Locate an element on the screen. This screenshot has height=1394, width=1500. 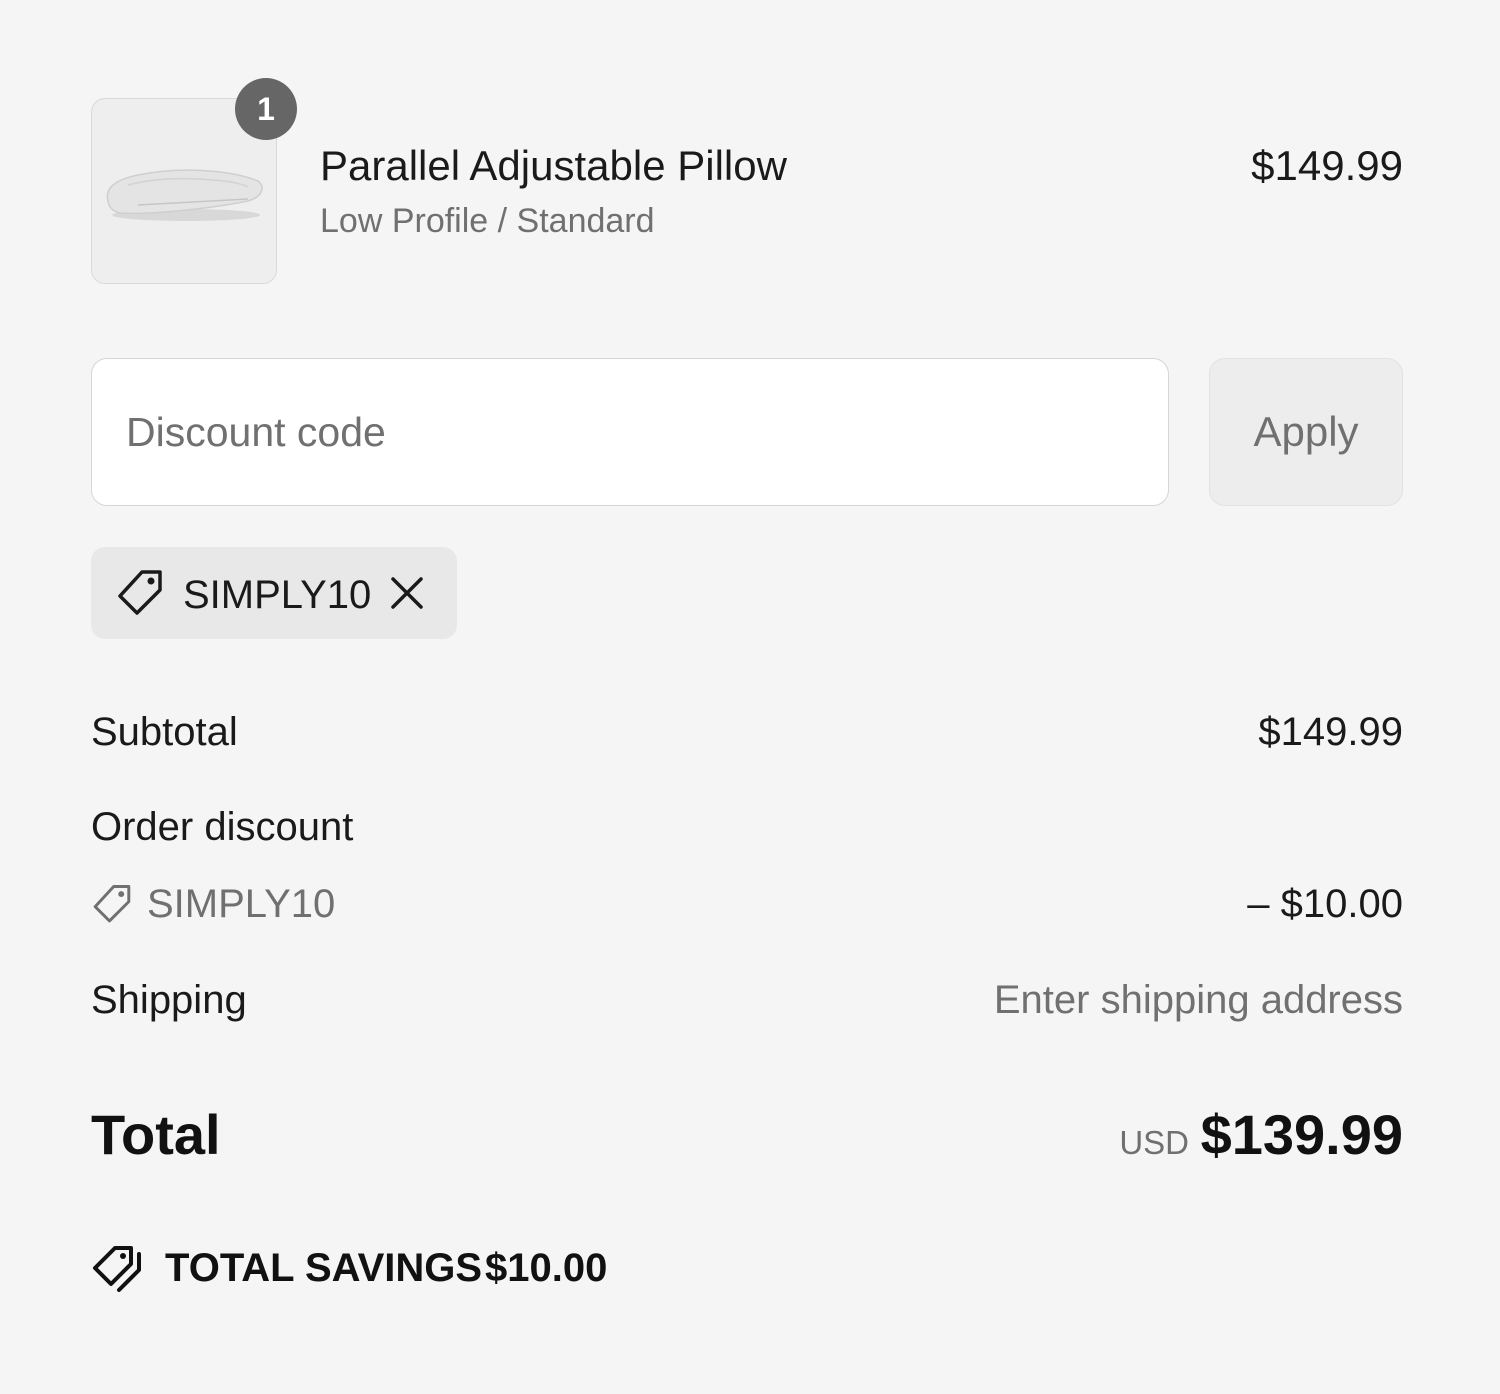
applied-discount-chip: SIMPLY10 is located at coordinates (274, 593).